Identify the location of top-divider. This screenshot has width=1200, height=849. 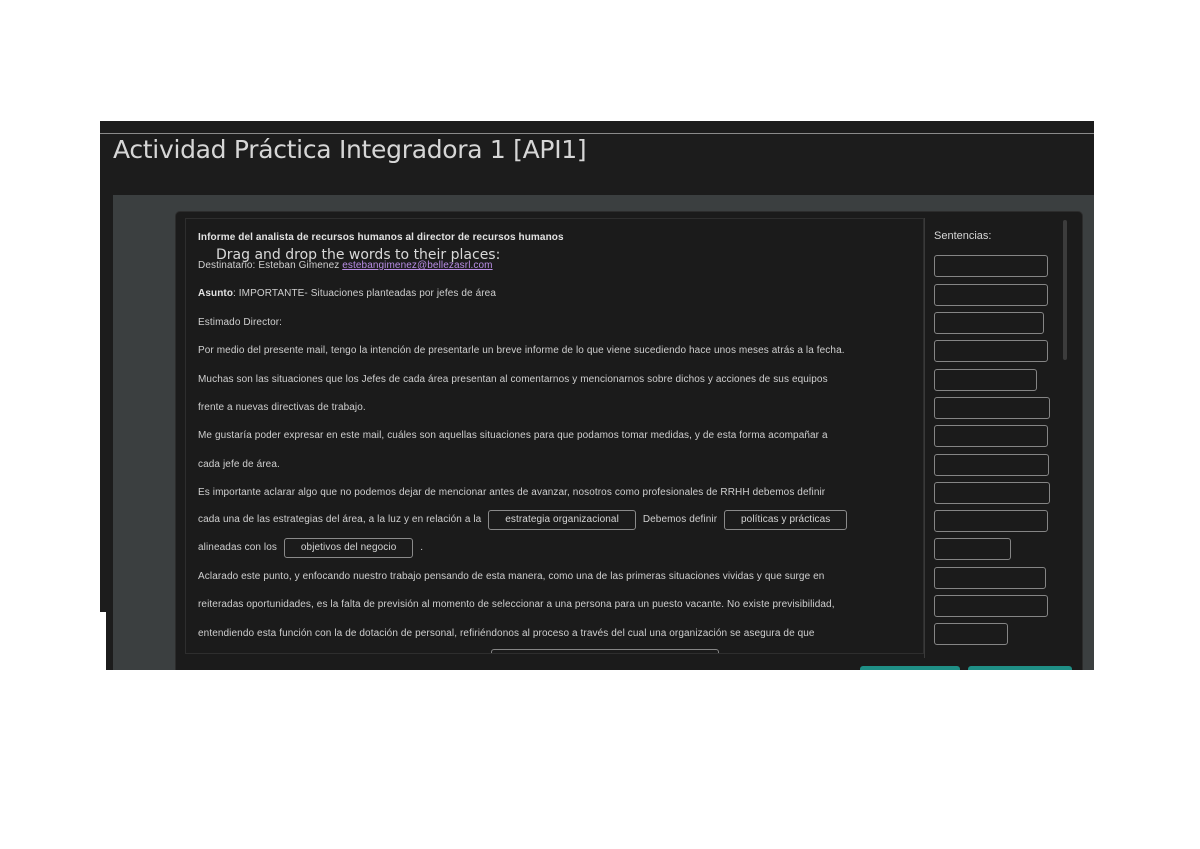
(597, 133).